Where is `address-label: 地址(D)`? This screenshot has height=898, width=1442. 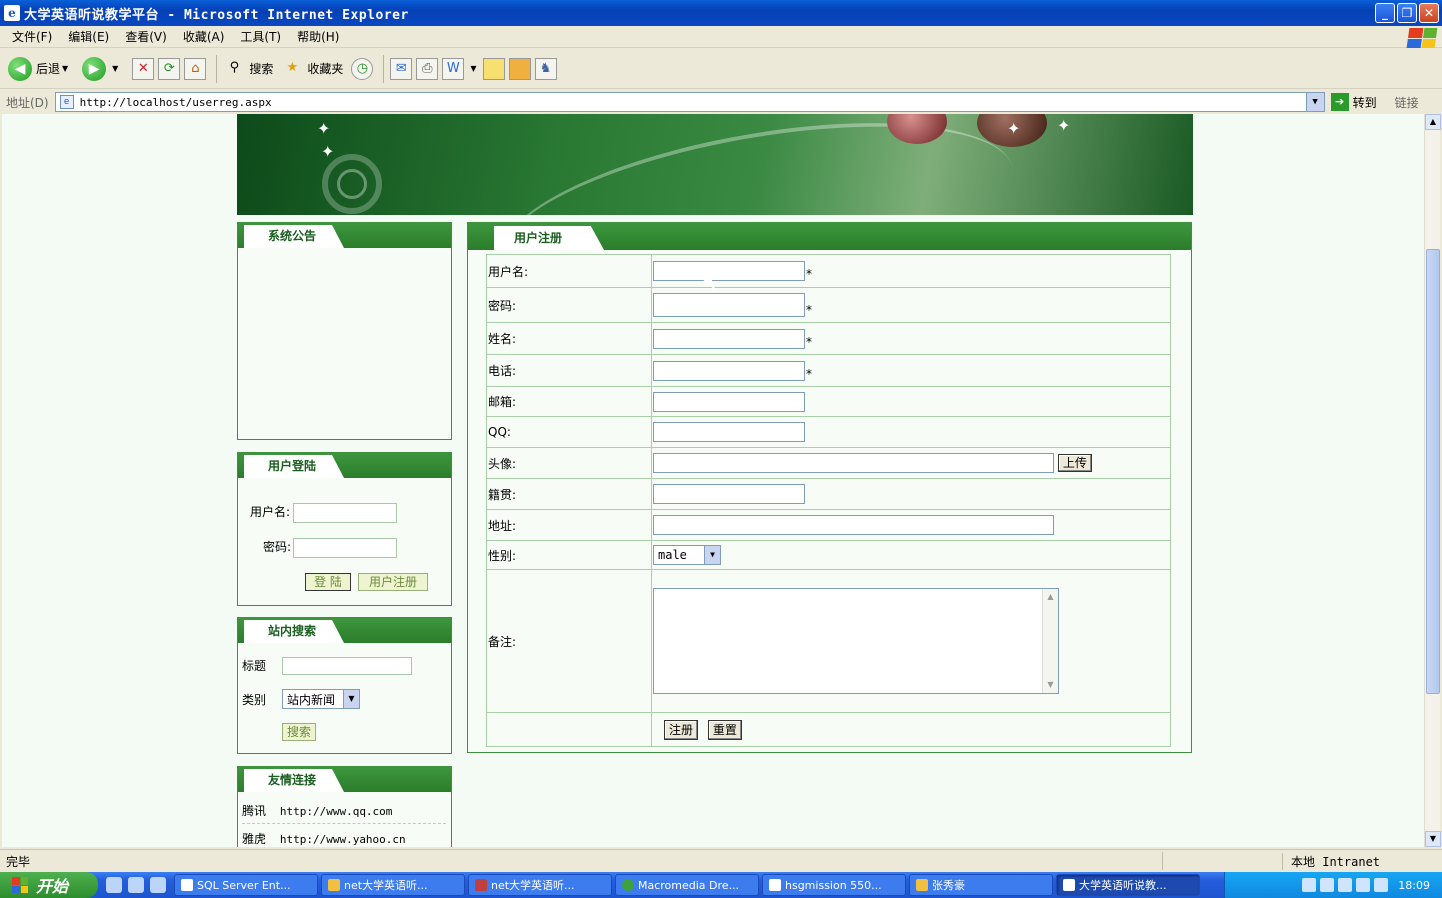
address-label: 地址(D) is located at coordinates (27, 102).